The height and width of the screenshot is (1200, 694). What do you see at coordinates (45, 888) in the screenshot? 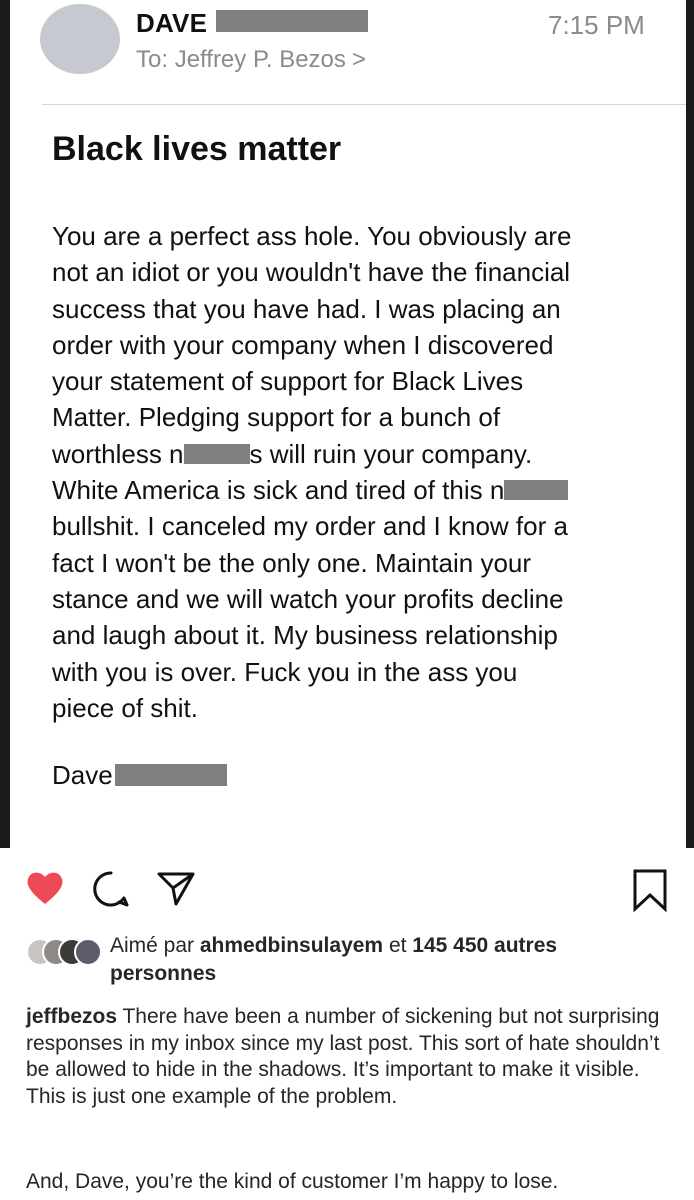
I see `heart-icon` at bounding box center [45, 888].